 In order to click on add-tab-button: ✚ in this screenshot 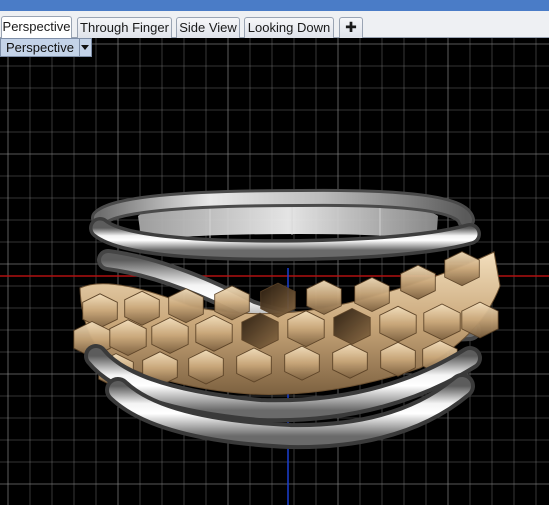, I will do `click(351, 27)`.